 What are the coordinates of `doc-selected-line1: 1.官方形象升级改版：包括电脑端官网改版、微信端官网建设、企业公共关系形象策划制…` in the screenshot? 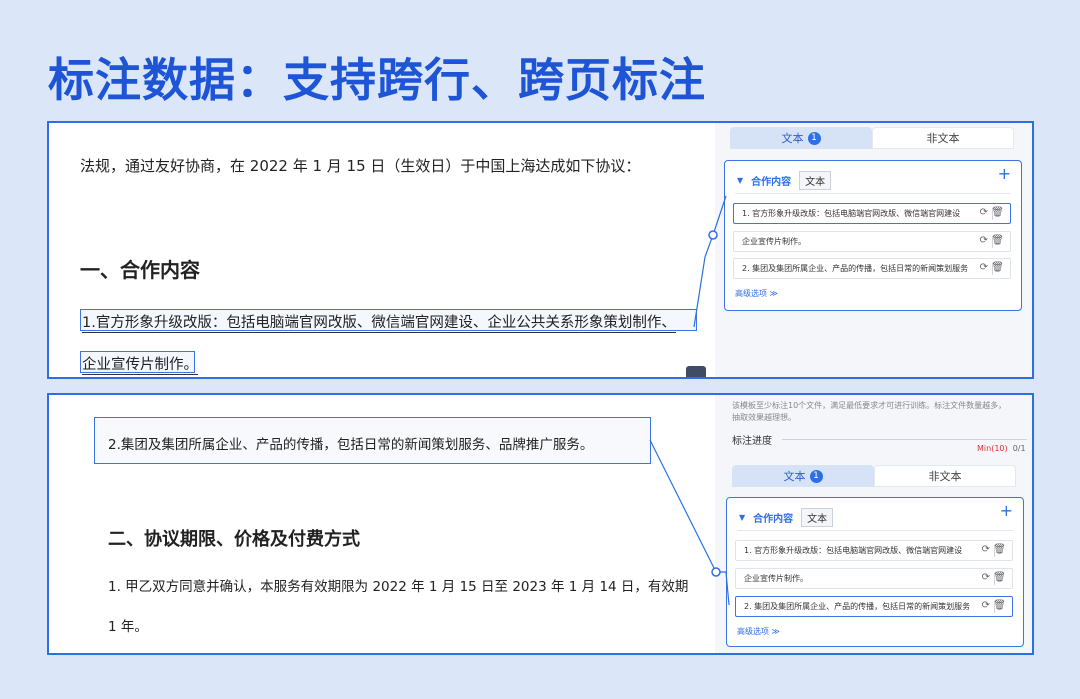 It's located at (379, 322).